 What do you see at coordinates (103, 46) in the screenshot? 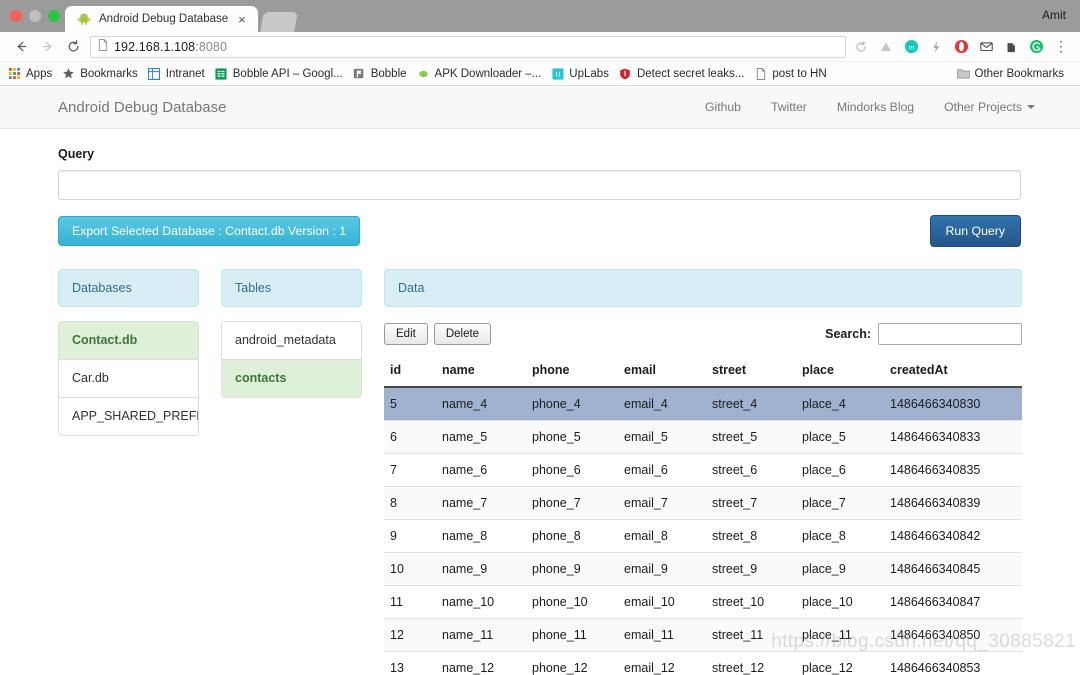
I see `page-info-icon` at bounding box center [103, 46].